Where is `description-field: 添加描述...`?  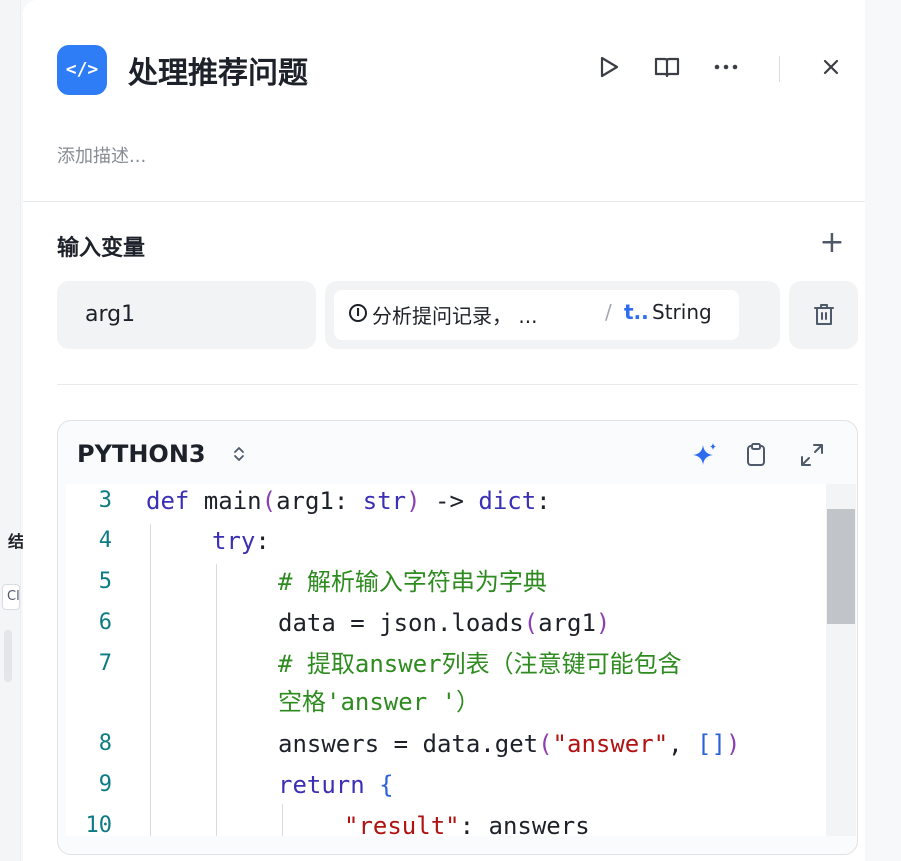
description-field: 添加描述... is located at coordinates (101, 155).